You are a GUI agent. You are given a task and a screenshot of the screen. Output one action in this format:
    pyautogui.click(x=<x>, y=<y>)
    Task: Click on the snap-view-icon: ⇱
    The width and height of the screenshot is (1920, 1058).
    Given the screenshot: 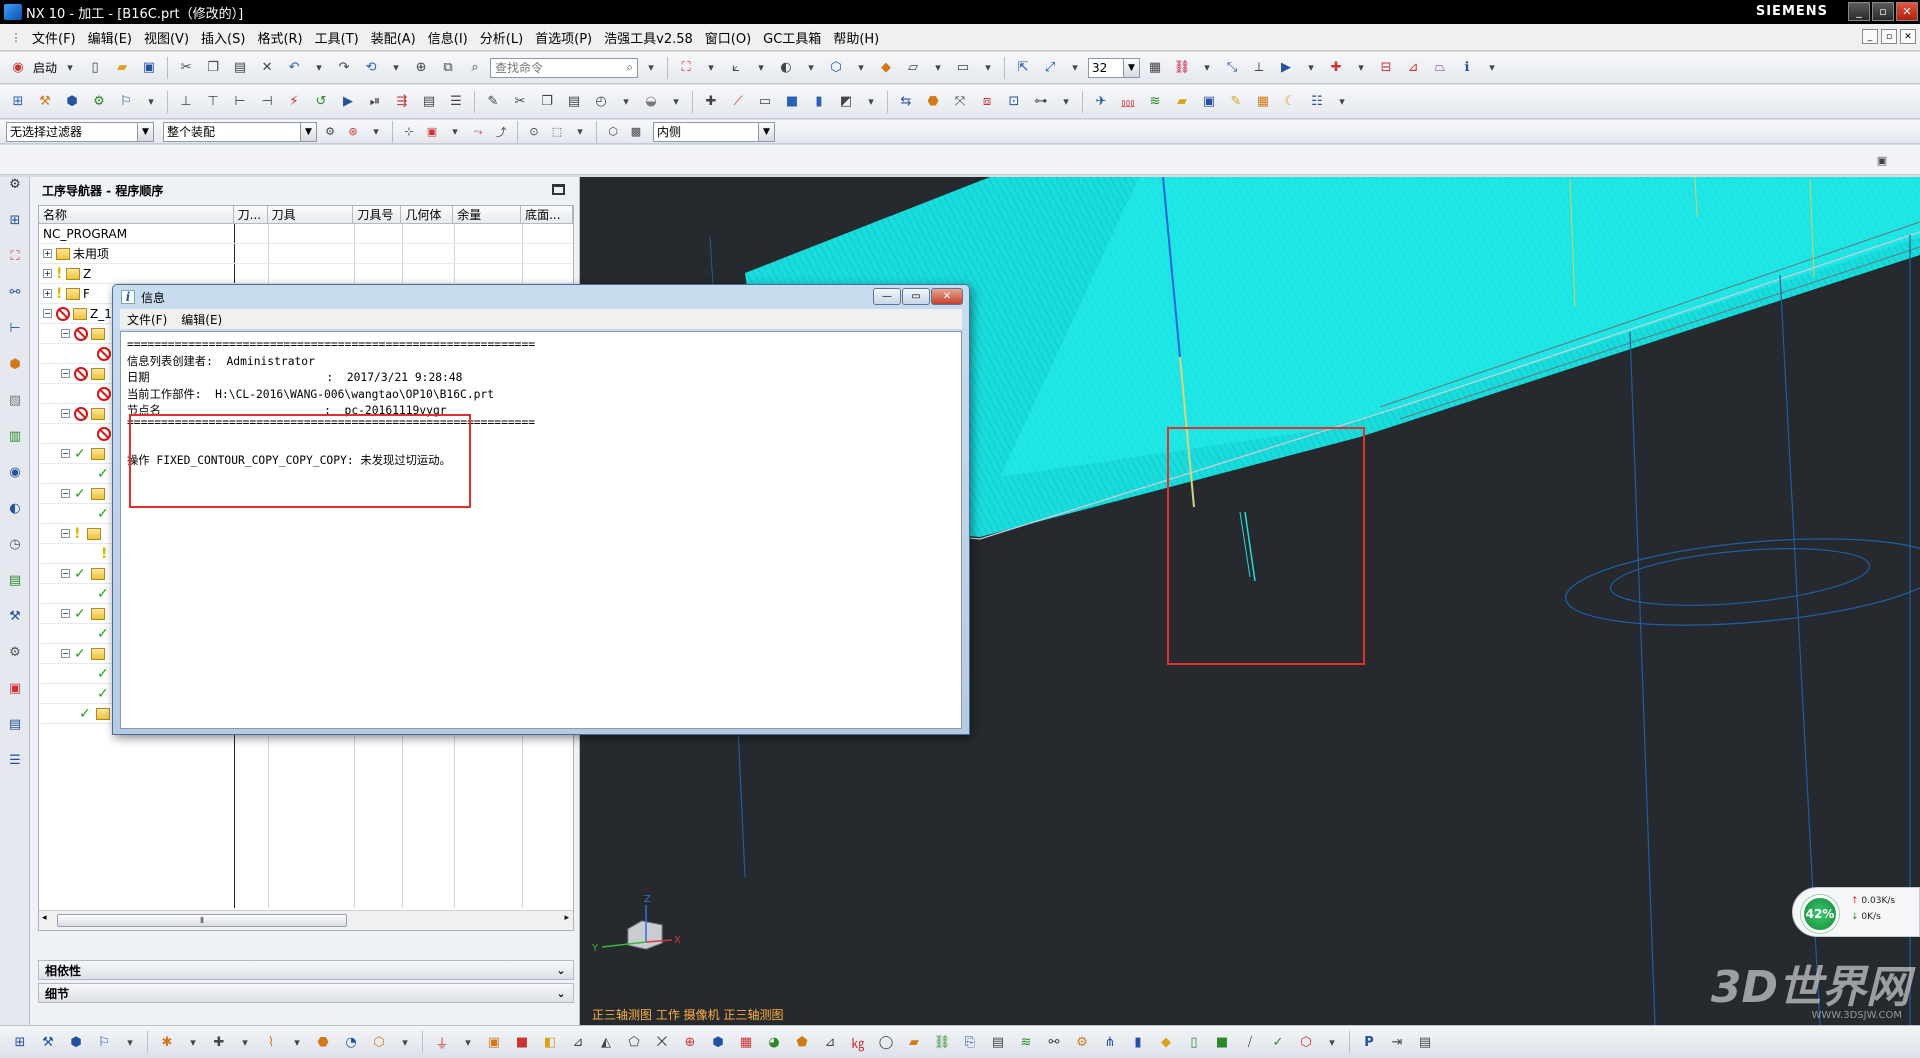 What is the action you would take?
    pyautogui.click(x=1023, y=68)
    